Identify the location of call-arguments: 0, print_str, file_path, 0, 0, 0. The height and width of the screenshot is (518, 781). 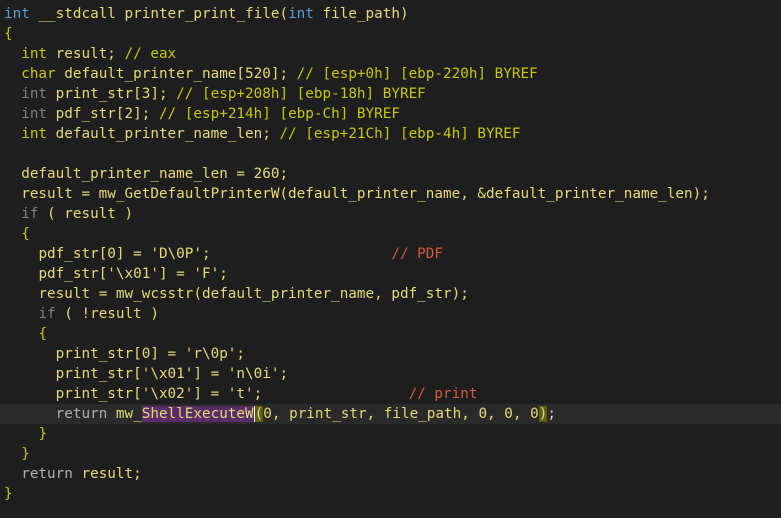
(400, 414).